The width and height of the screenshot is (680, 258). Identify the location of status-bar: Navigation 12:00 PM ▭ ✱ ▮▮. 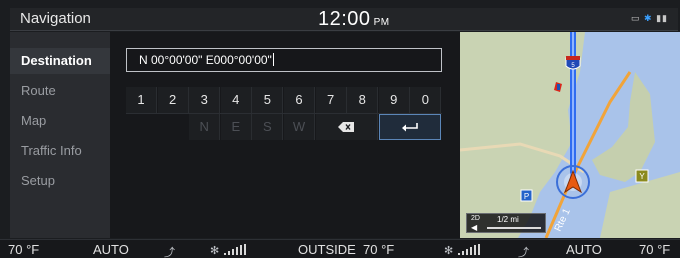
(344, 19).